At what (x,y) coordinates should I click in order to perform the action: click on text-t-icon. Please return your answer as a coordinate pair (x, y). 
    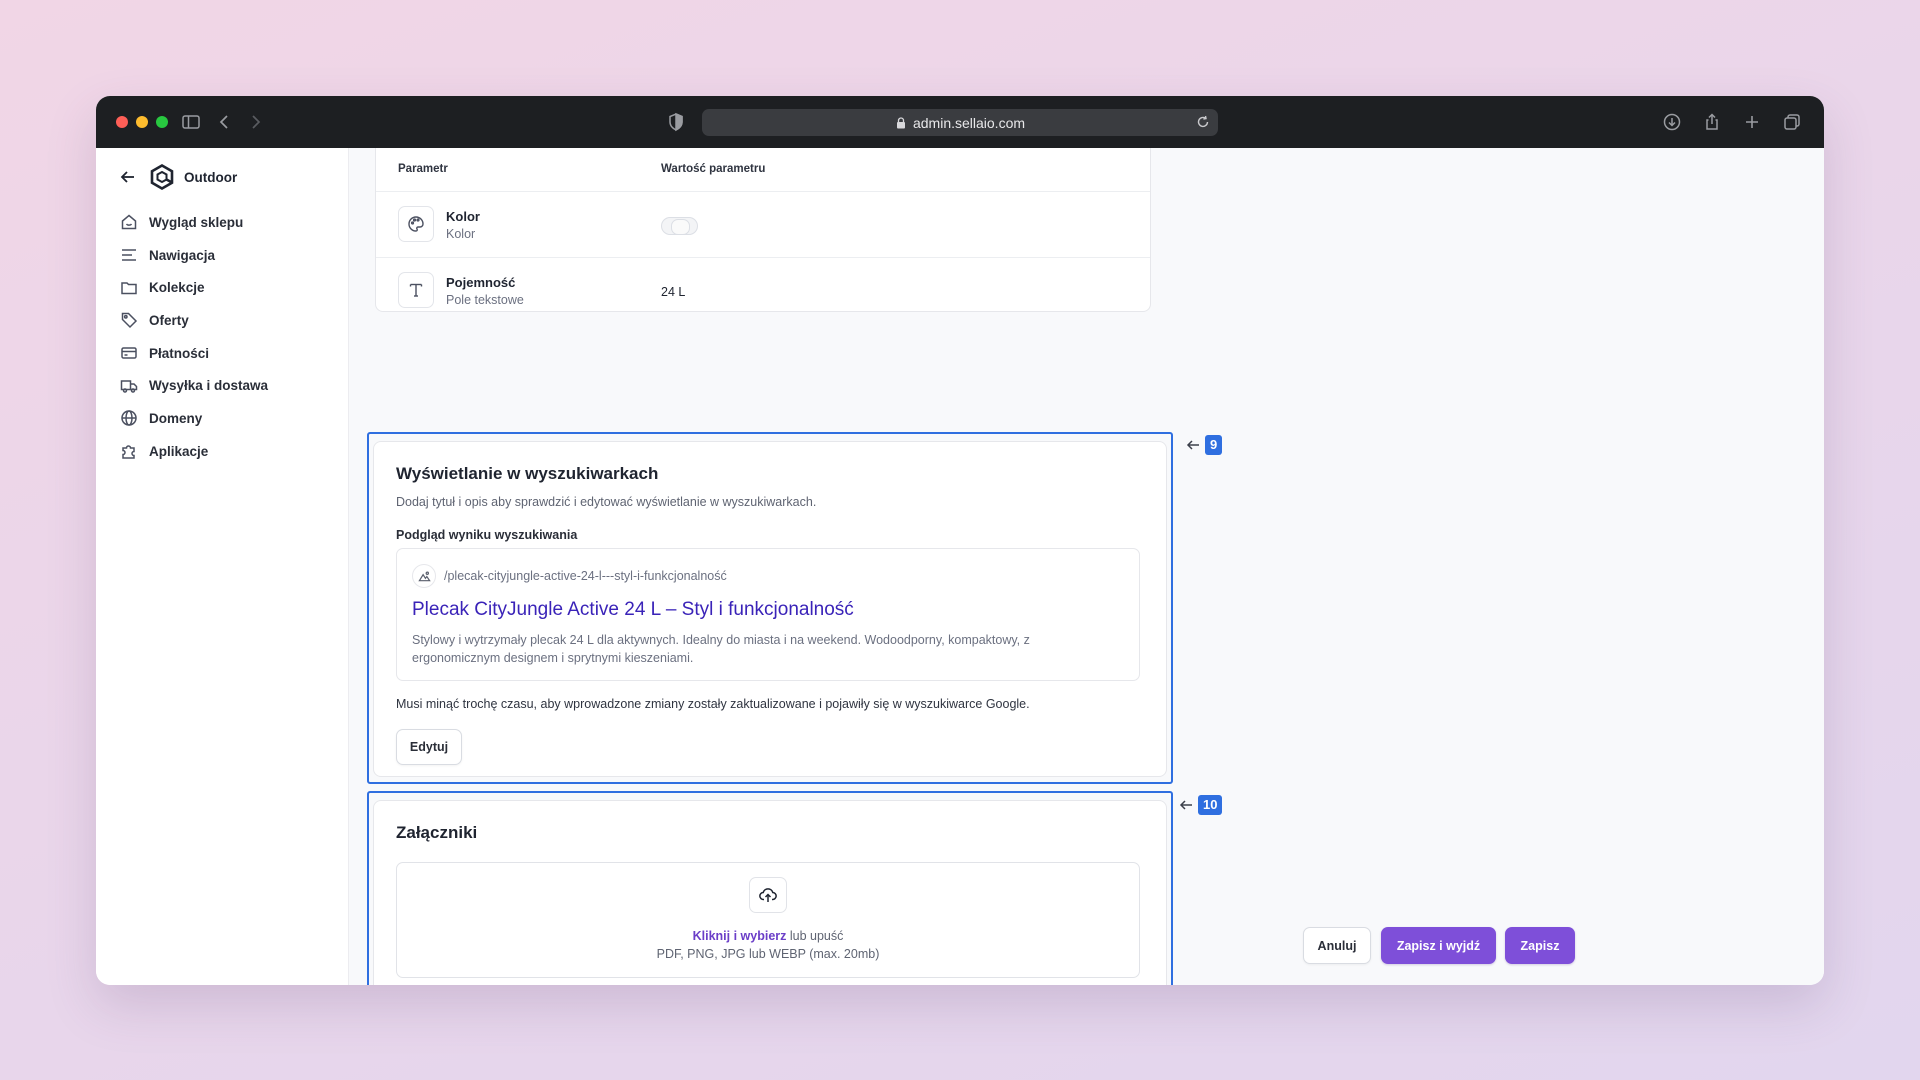
    Looking at the image, I should click on (416, 290).